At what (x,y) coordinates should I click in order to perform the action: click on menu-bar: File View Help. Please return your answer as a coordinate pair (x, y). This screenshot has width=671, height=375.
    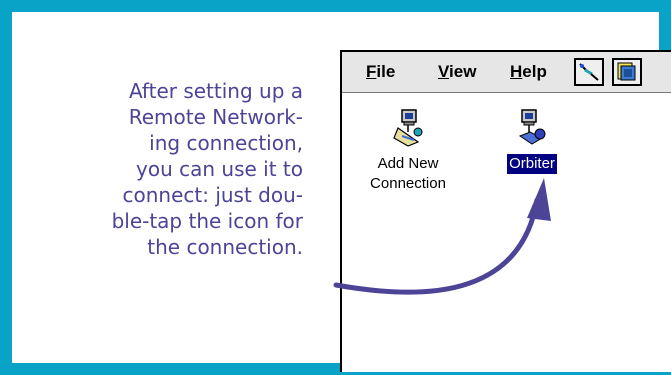
    Looking at the image, I should click on (506, 72).